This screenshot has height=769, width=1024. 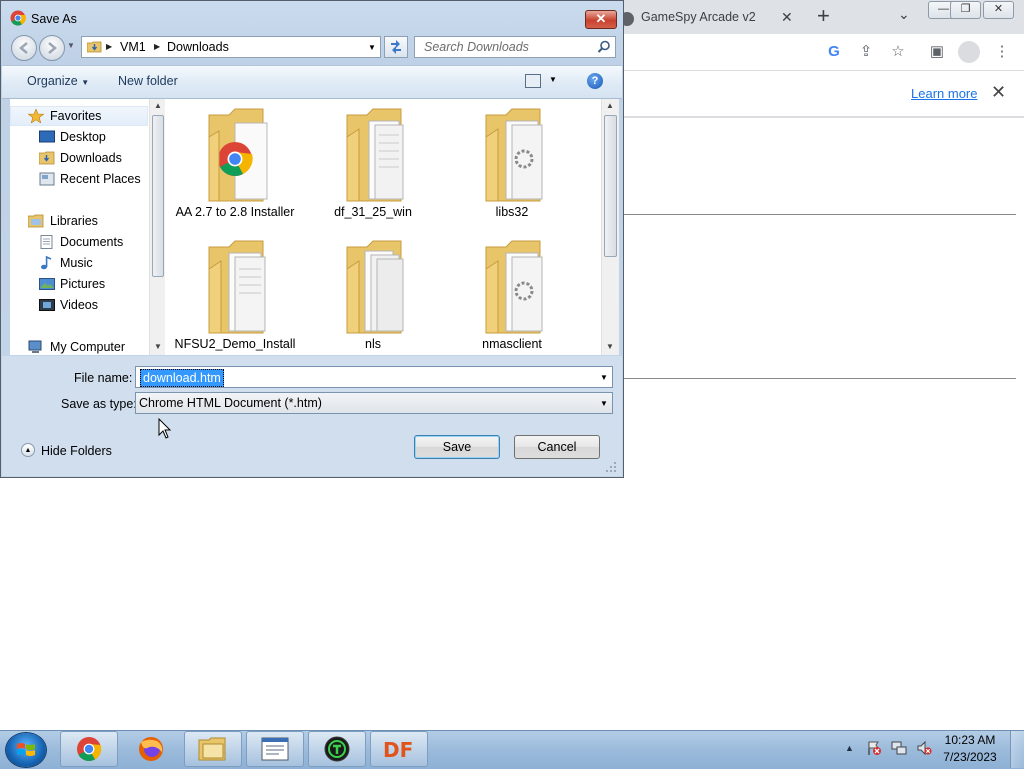 I want to click on file-name: nls, so click(x=373, y=344).